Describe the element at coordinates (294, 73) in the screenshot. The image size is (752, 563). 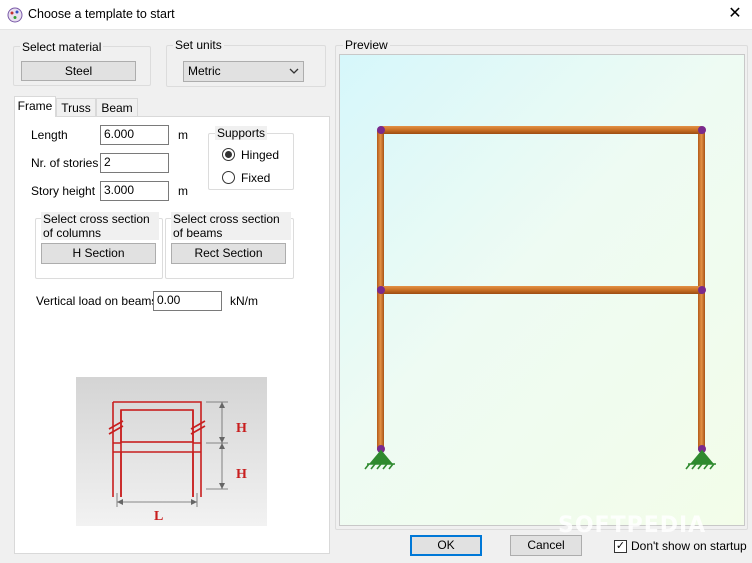
I see `chevron-down-icon` at that location.